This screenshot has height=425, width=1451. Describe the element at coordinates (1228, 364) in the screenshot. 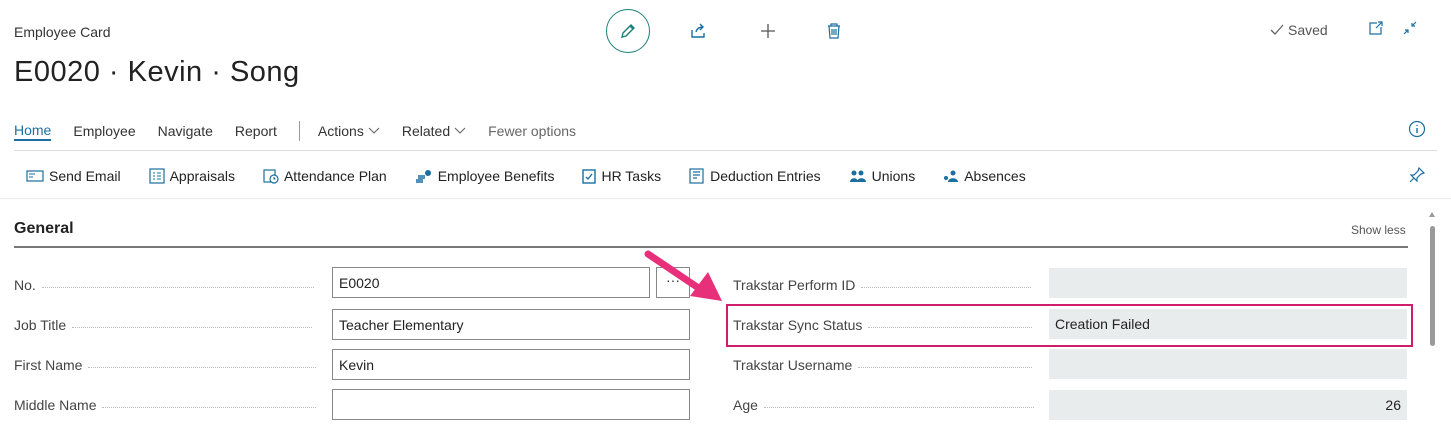

I see `trakstar-username-value` at that location.